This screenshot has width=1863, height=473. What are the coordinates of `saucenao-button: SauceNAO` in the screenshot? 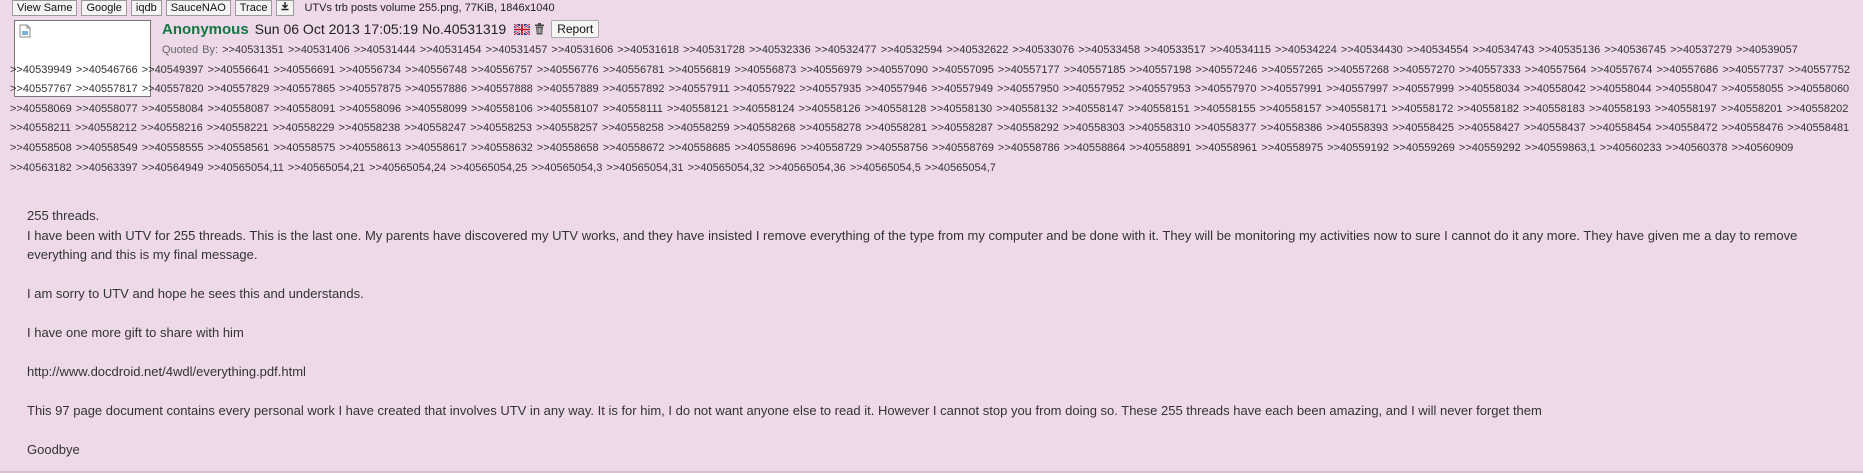 It's located at (198, 8).